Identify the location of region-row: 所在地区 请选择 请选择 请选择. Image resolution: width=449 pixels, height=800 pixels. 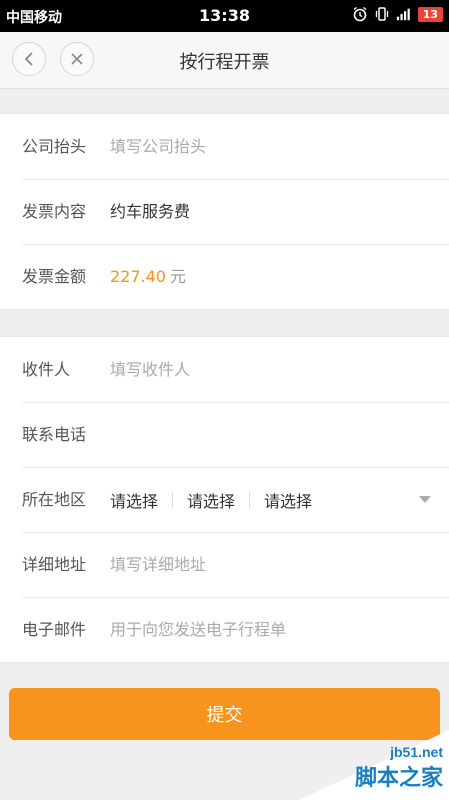
(224, 499).